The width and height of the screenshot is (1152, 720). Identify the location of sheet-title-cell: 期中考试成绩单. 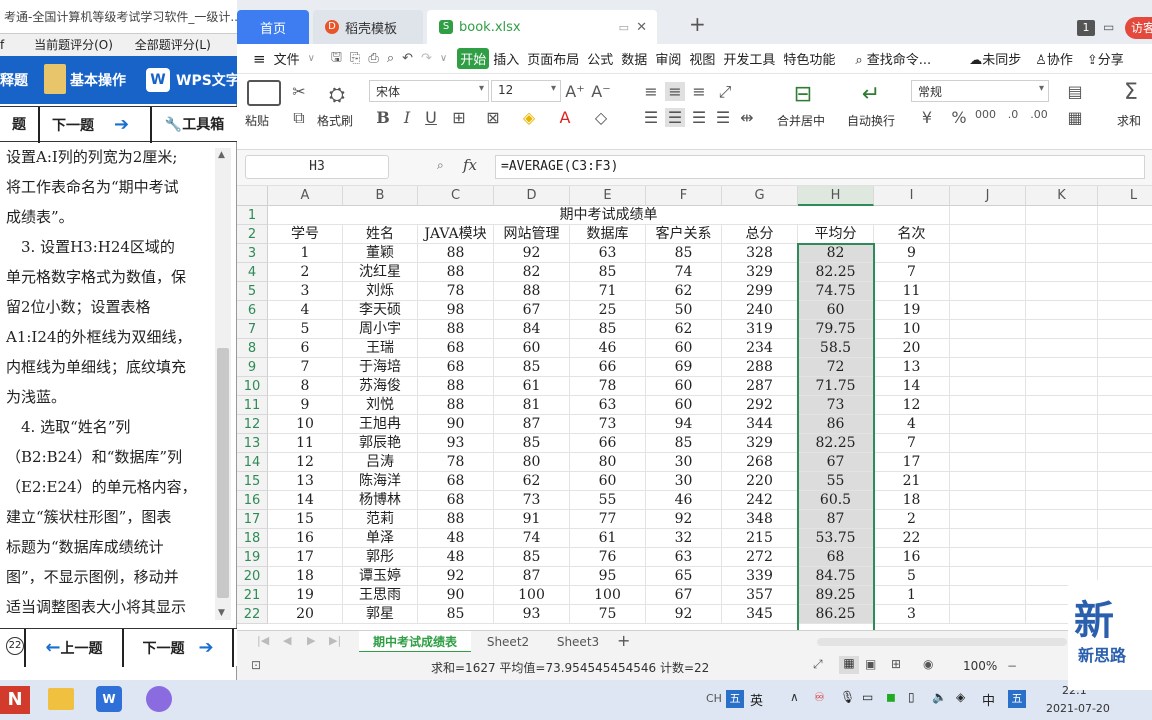
(609, 215).